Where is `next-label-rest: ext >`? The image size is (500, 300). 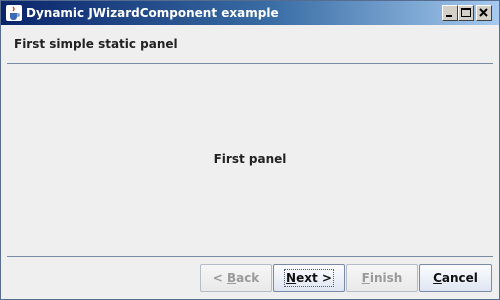
next-label-rest: ext > is located at coordinates (314, 278).